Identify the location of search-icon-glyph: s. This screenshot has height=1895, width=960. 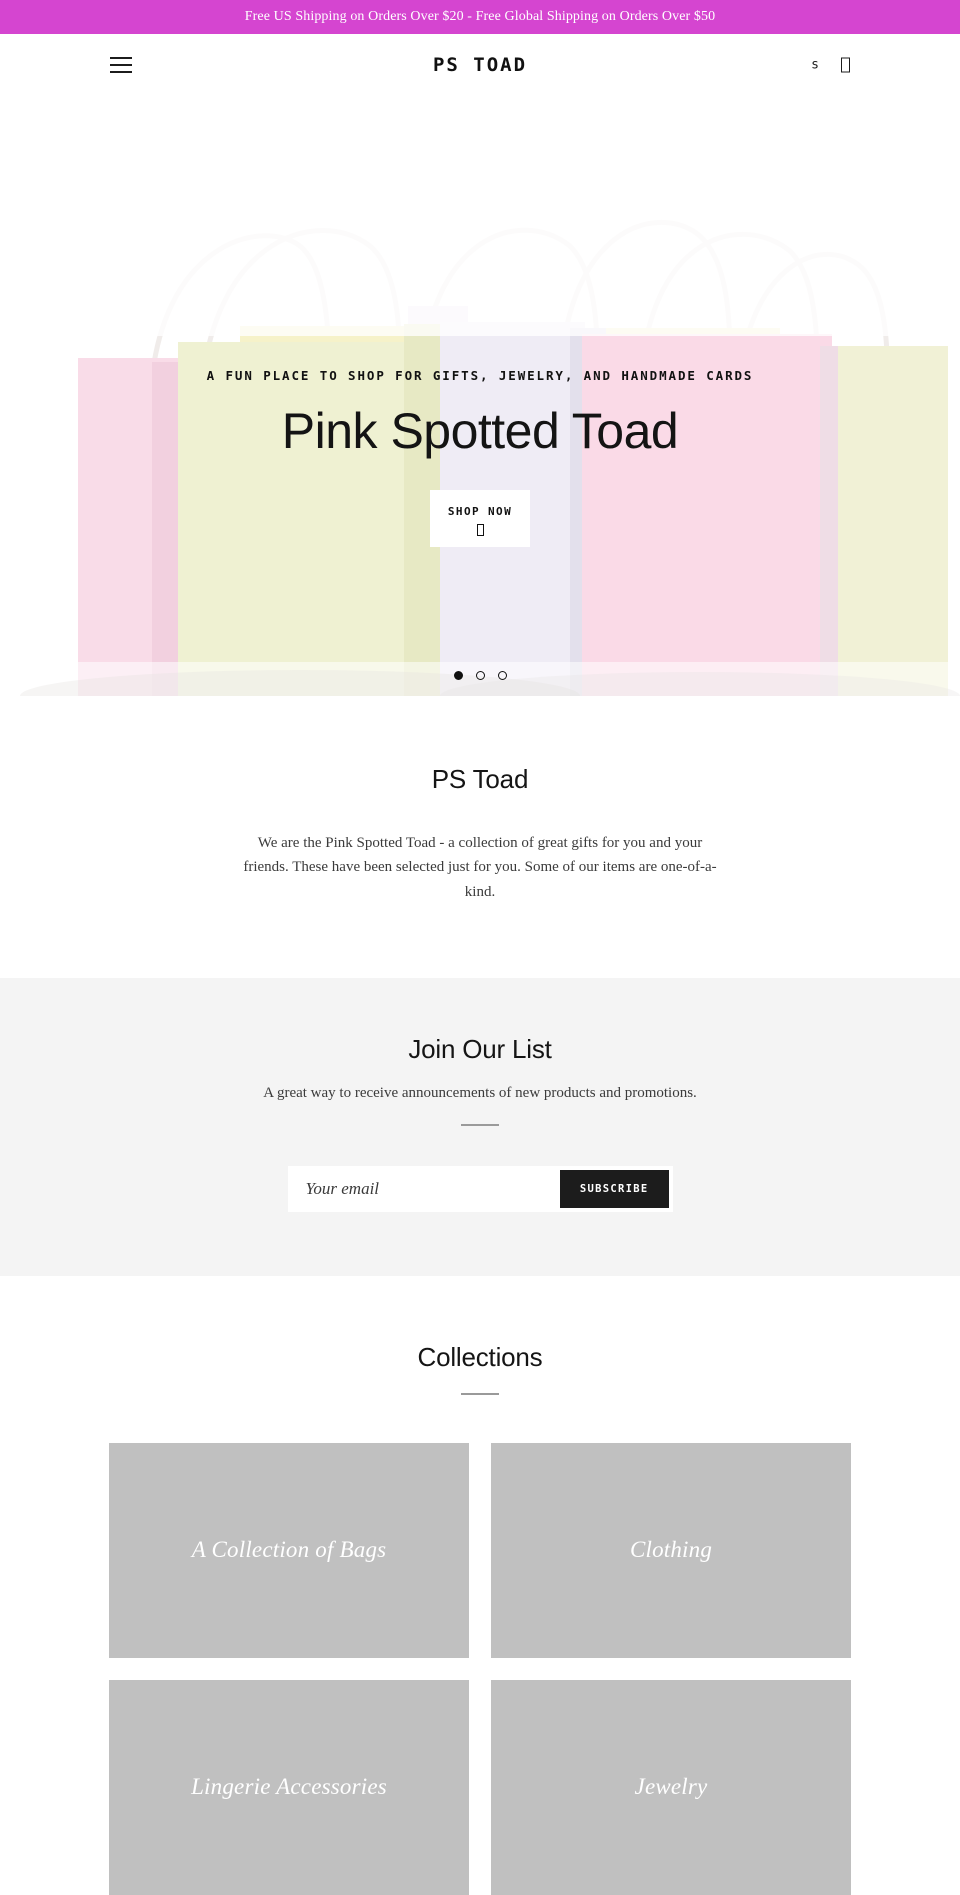
(815, 65).